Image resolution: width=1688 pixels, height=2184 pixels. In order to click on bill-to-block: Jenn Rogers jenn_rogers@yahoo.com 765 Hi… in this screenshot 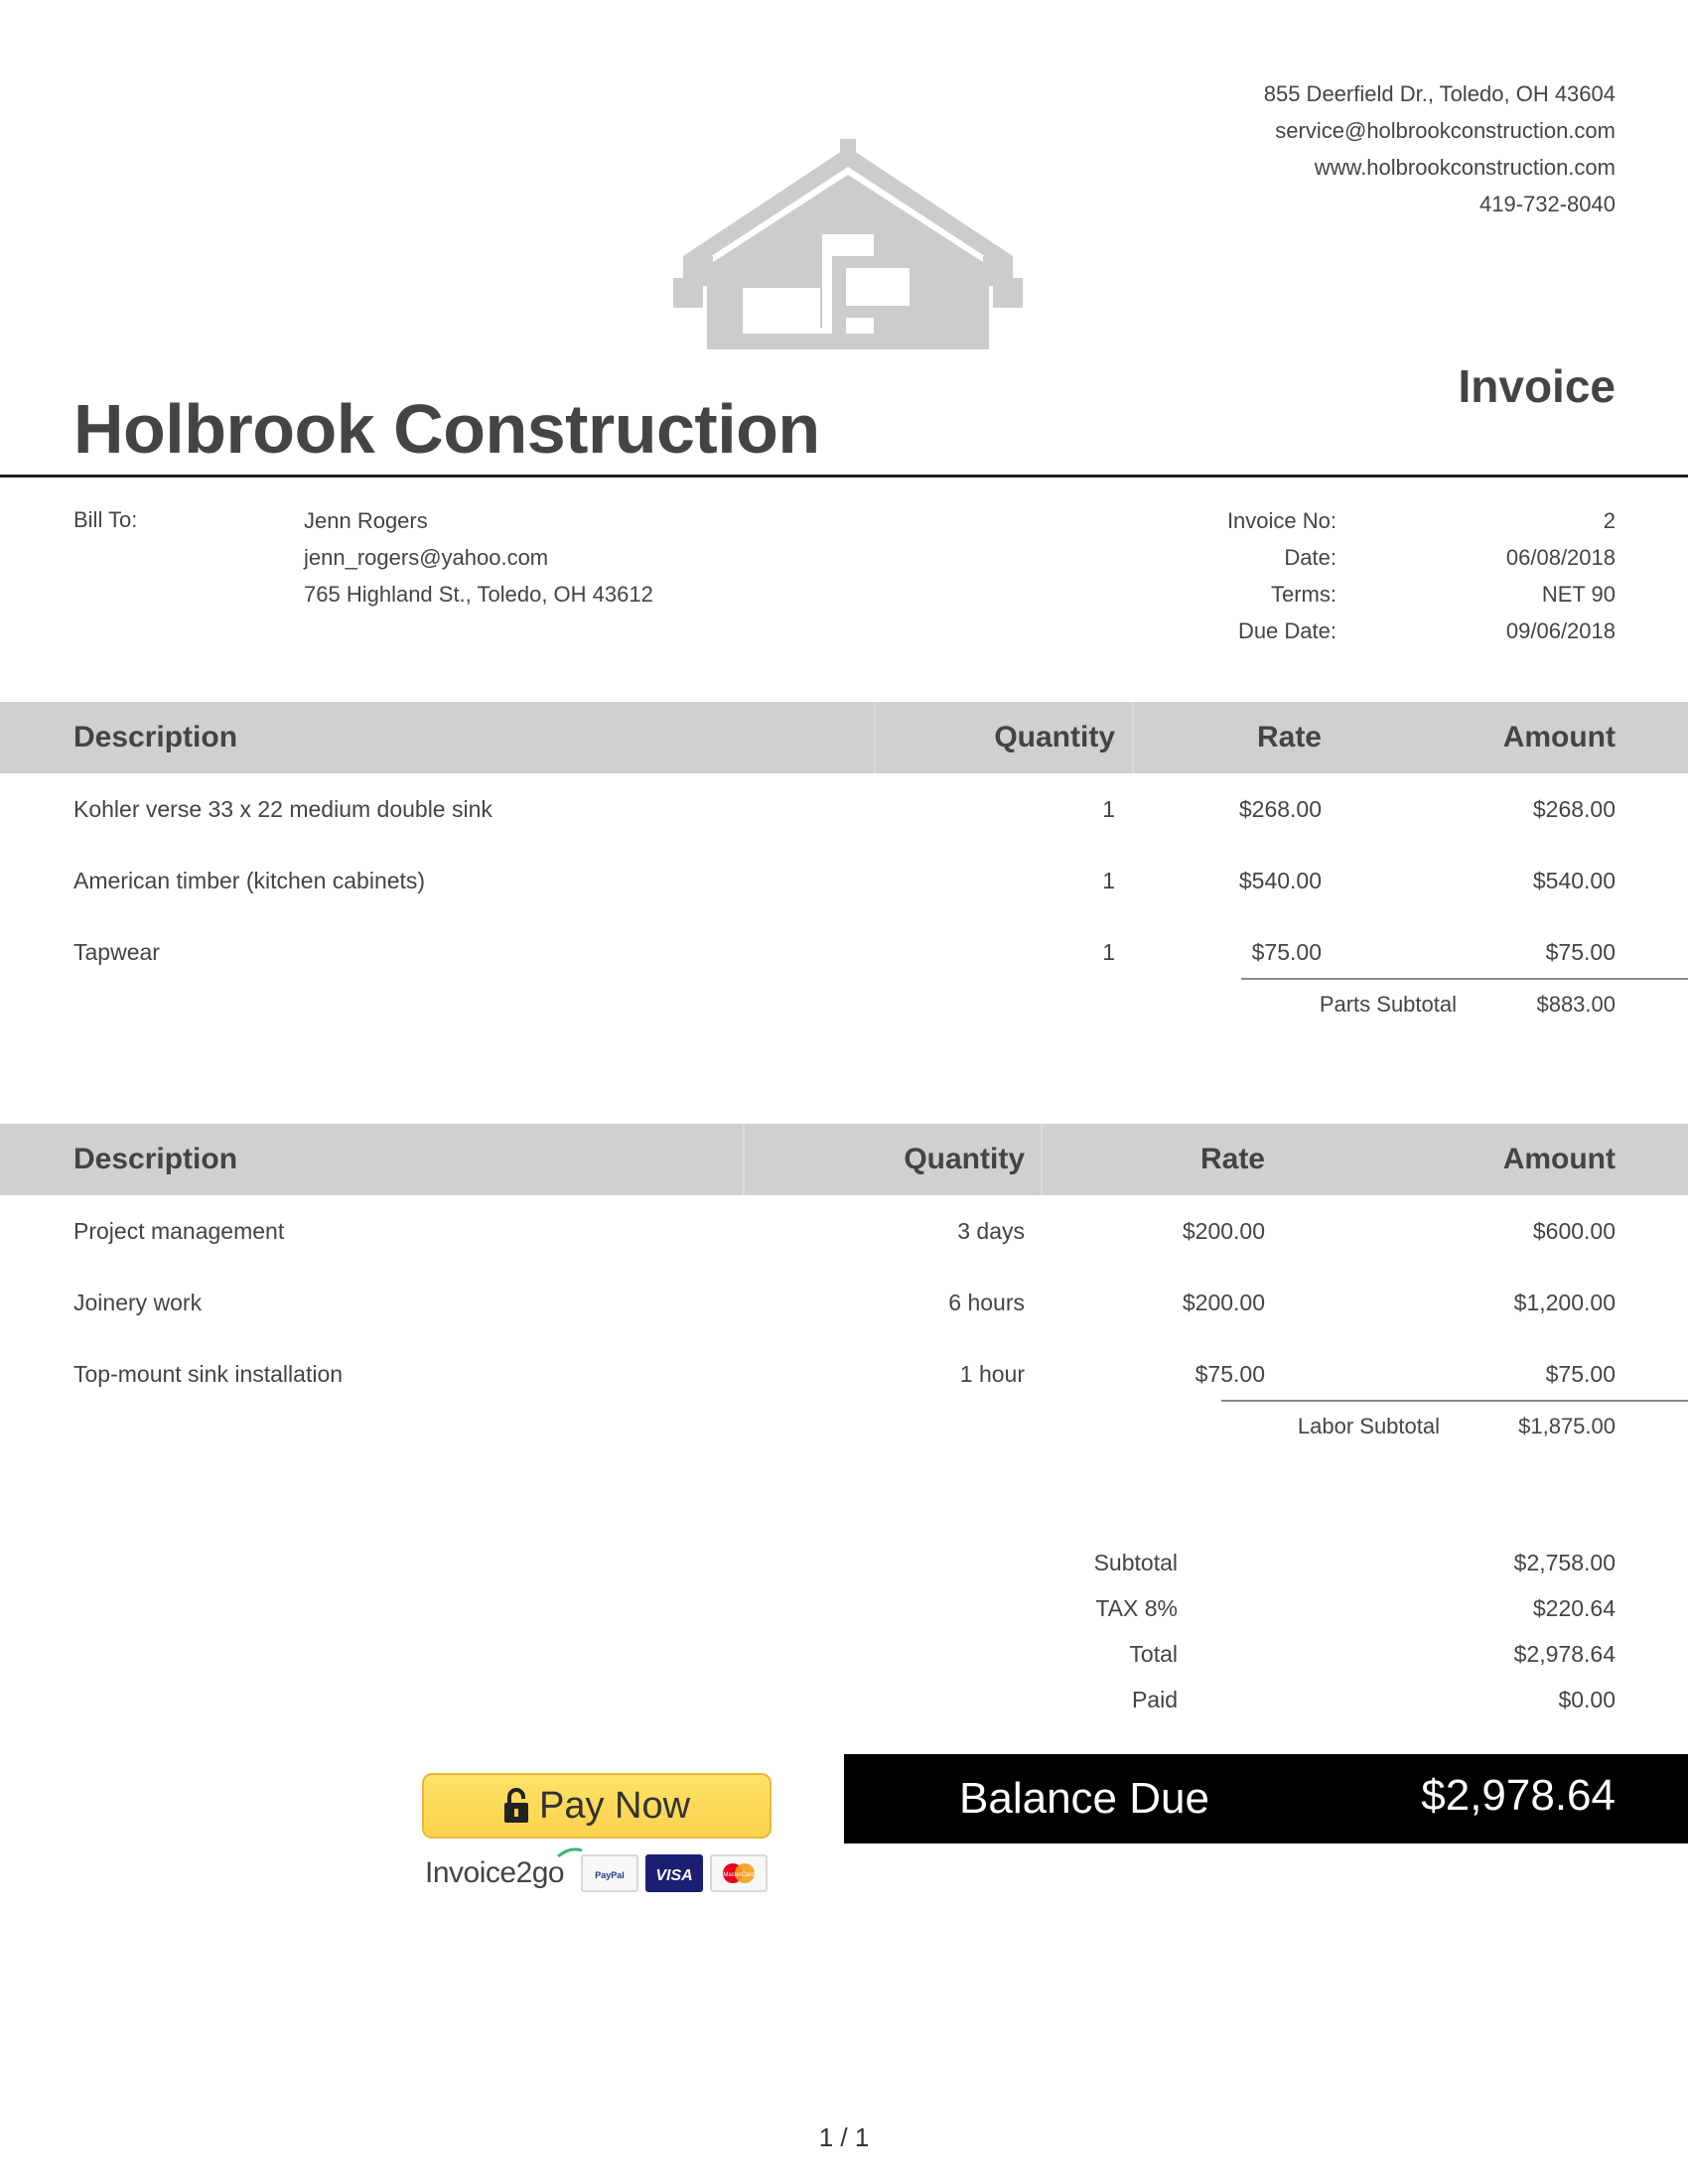, I will do `click(478, 557)`.